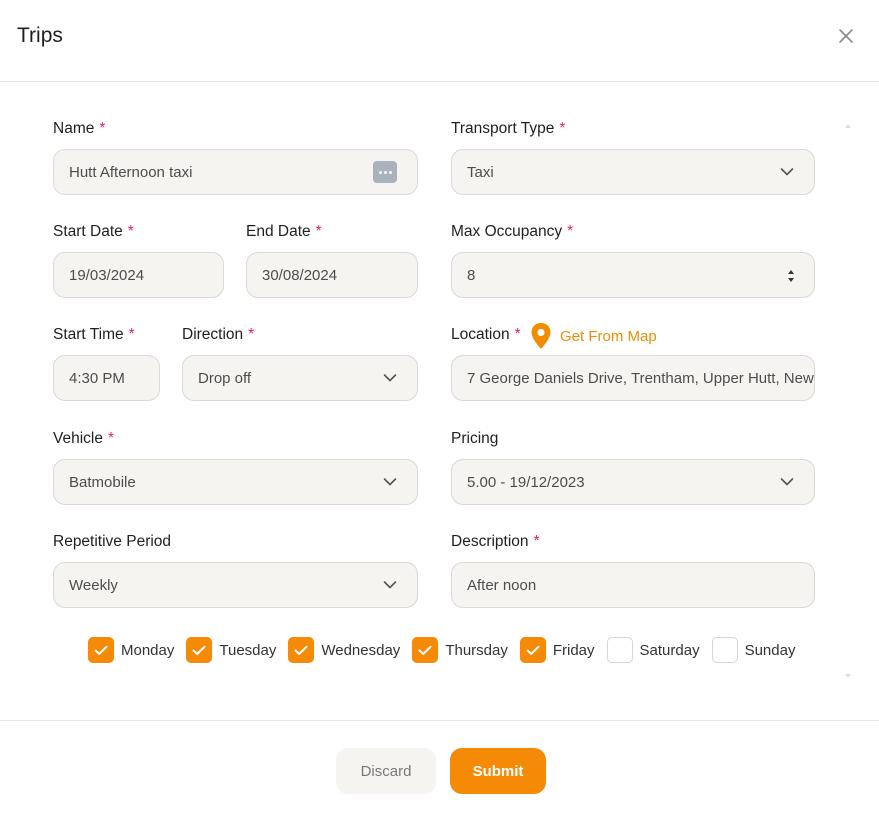 This screenshot has width=879, height=815. I want to click on name-input: Hutt Afternoon taxi, so click(235, 172).